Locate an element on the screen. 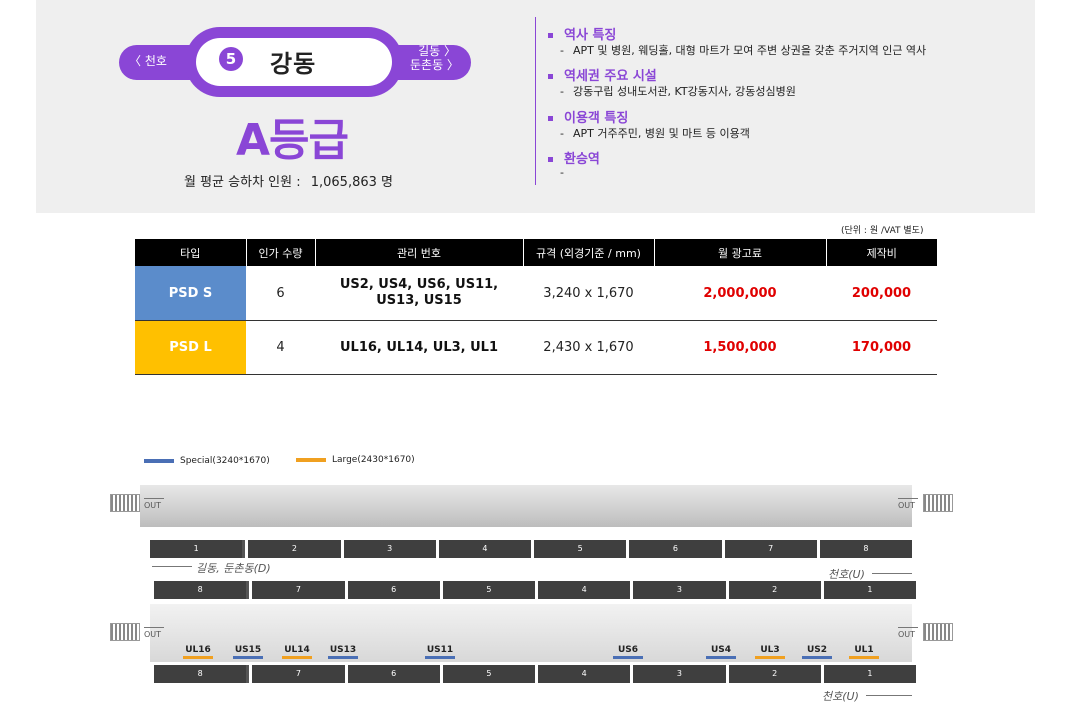 This screenshot has width=1073, height=720. cell-production: 170,000 is located at coordinates (881, 347).